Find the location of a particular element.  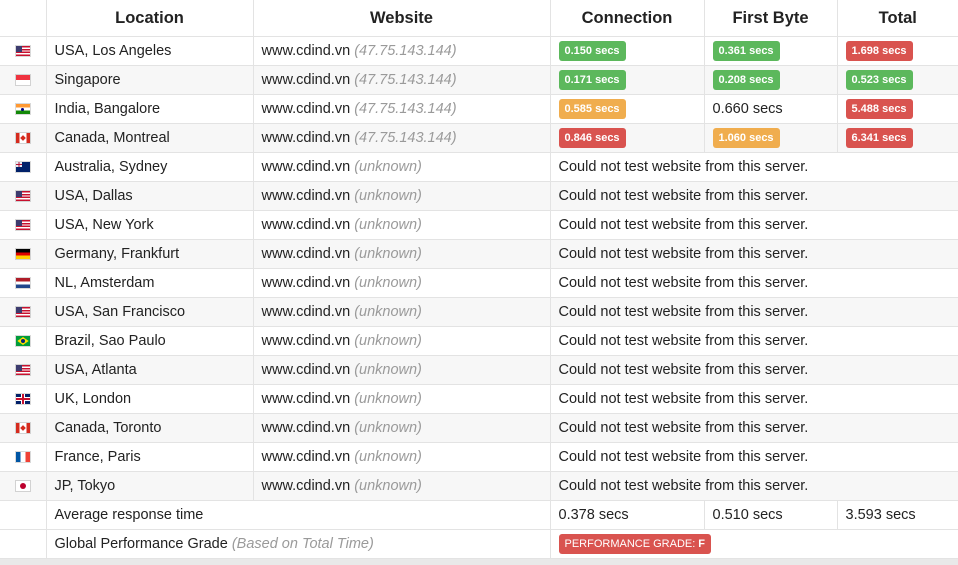

average-label: Average response time is located at coordinates (298, 515).